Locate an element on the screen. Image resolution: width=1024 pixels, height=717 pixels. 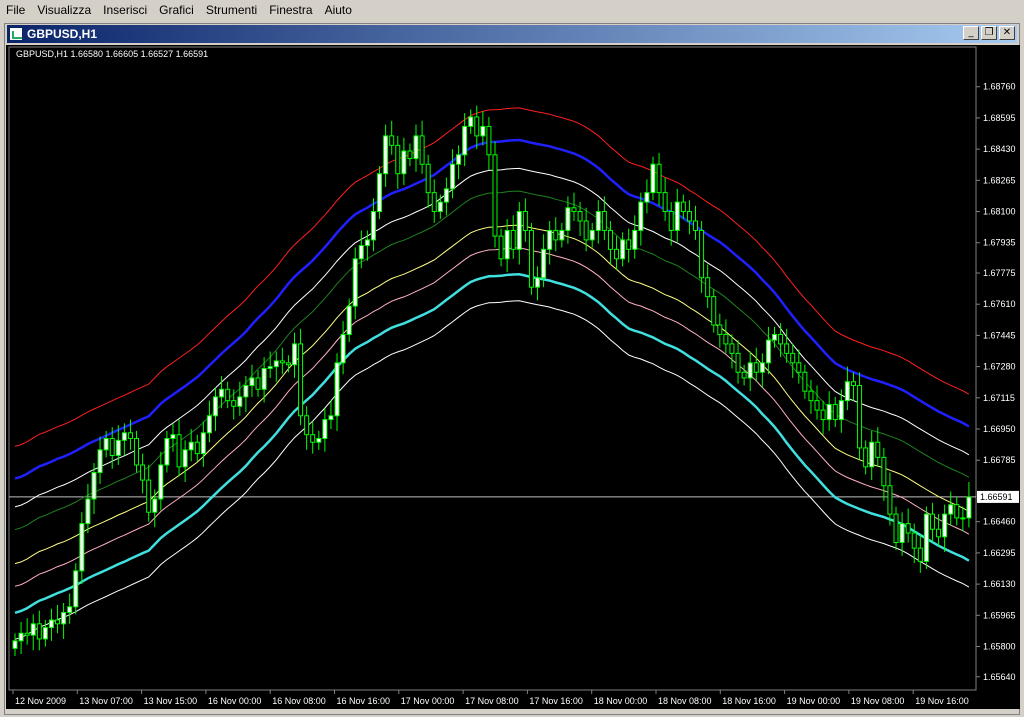
y-tick-label: 1.66460 is located at coordinates (999, 522).